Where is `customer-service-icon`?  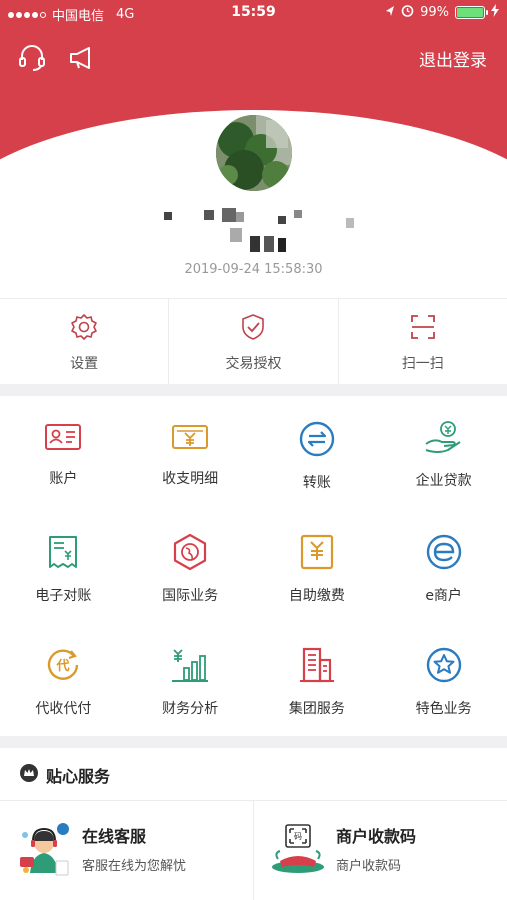
customer-service-icon is located at coordinates (44, 851).